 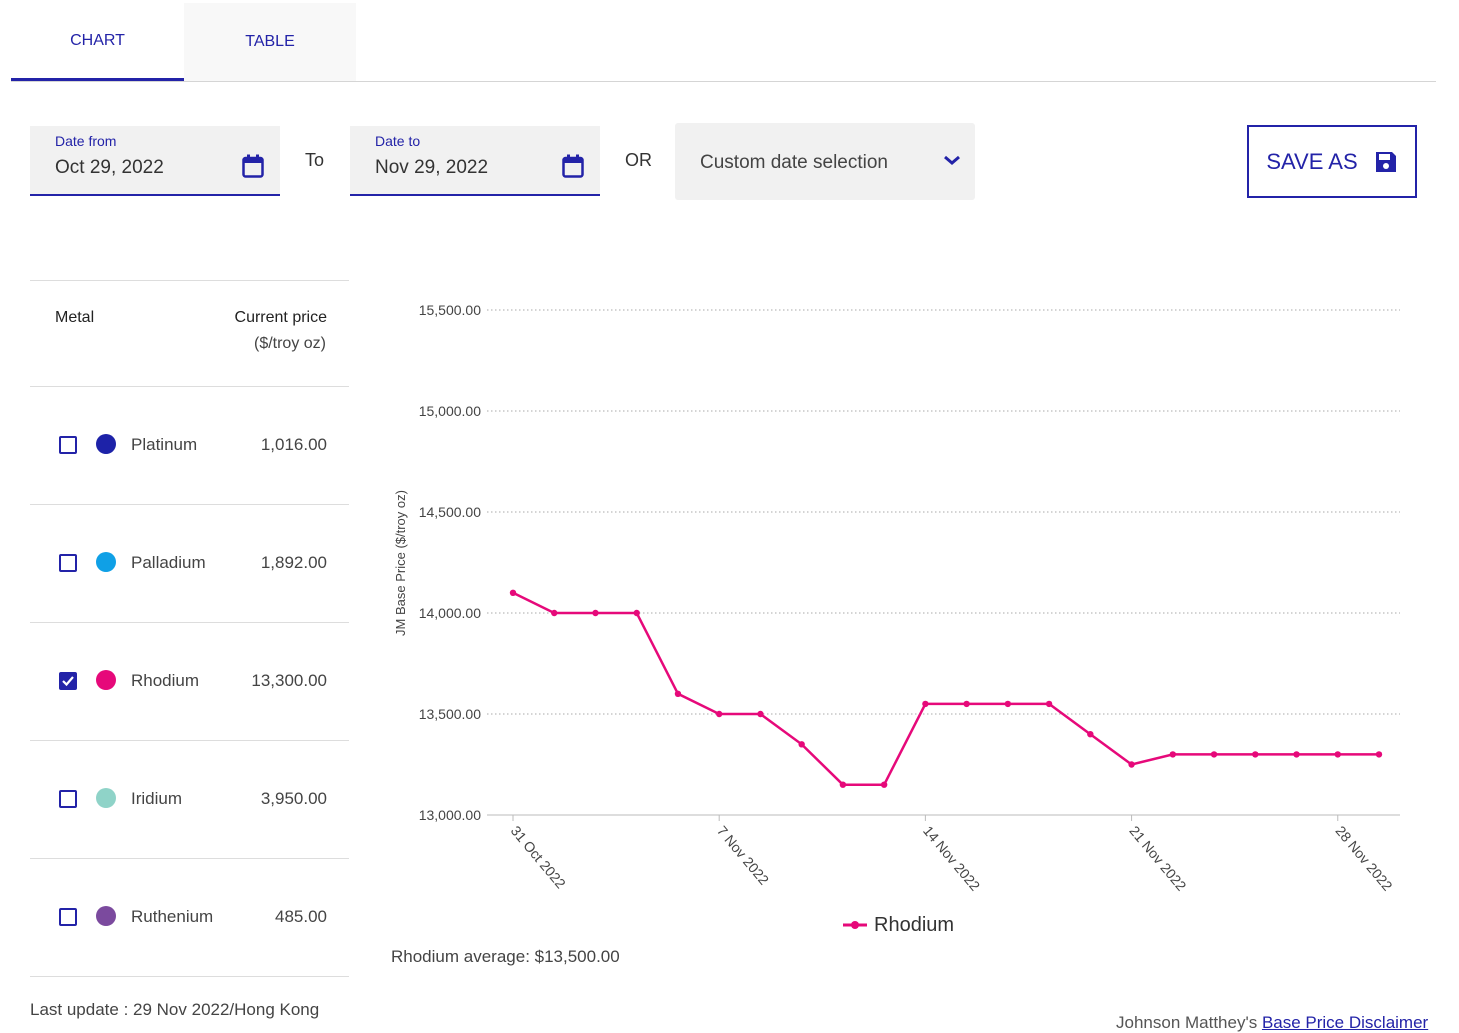 I want to click on y-tick-label: 15,500.00, so click(x=450, y=310).